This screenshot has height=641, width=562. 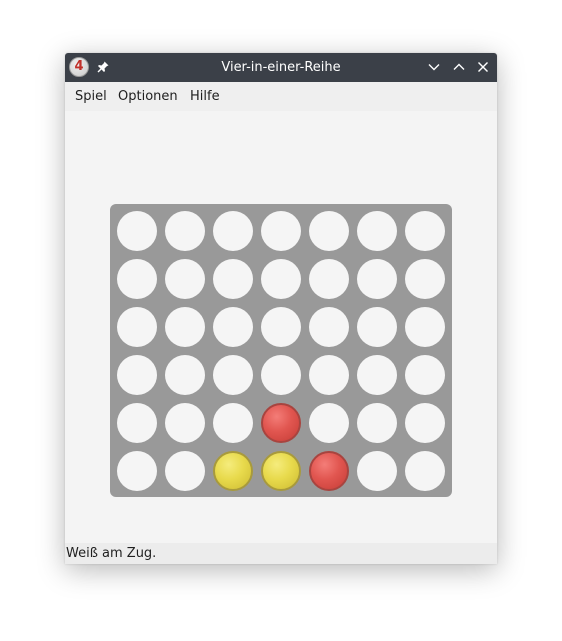 What do you see at coordinates (111, 553) in the screenshot?
I see `status-text: Weiß am Zug.` at bounding box center [111, 553].